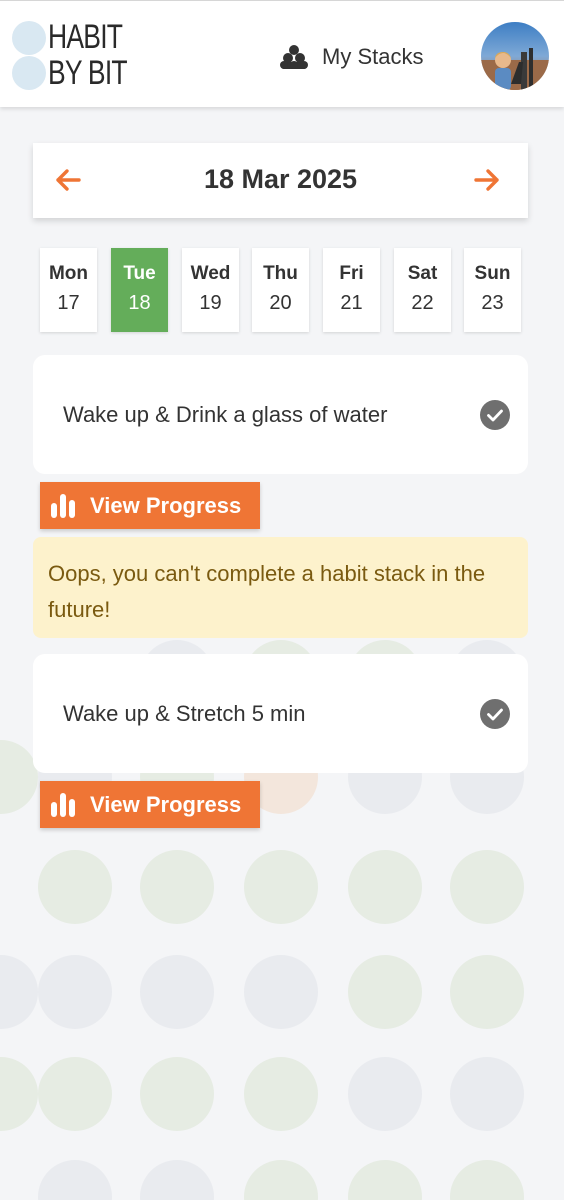 This screenshot has height=1200, width=564. I want to click on user-avatar, so click(515, 56).